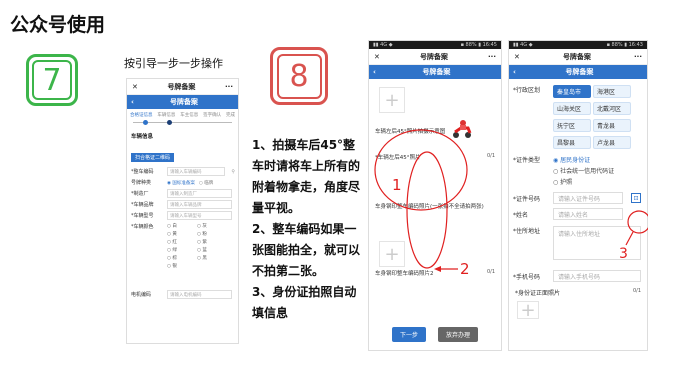 This screenshot has height=379, width=675. Describe the element at coordinates (397, 185) in the screenshot. I see `annotation-1: 1` at that location.